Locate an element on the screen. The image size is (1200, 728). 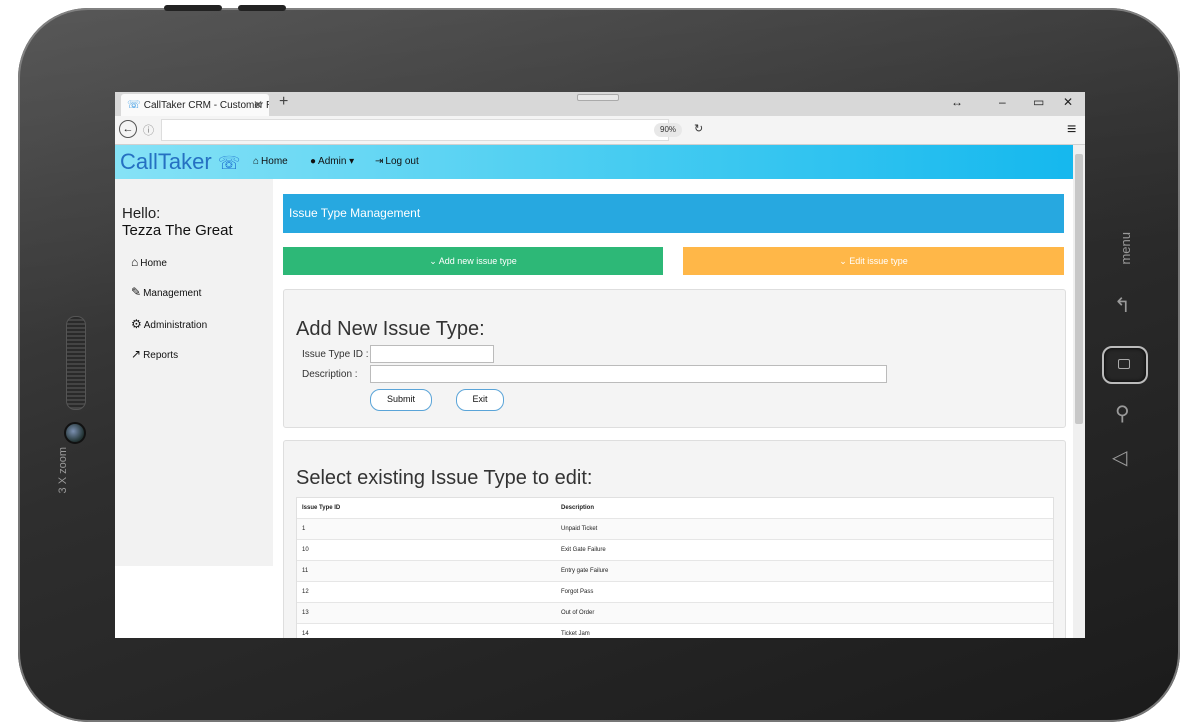
issue-type-id-cell: 12 is located at coordinates (305, 592).